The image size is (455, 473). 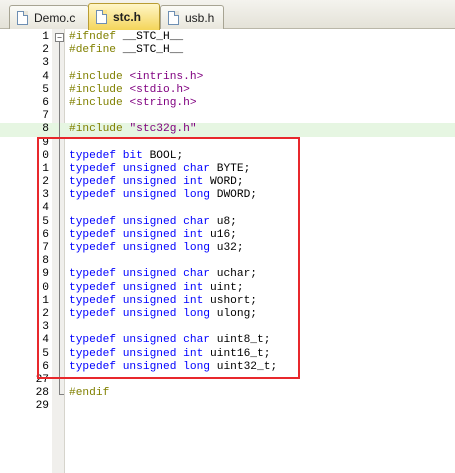 What do you see at coordinates (92, 37) in the screenshot?
I see `code-token: #ifndef` at bounding box center [92, 37].